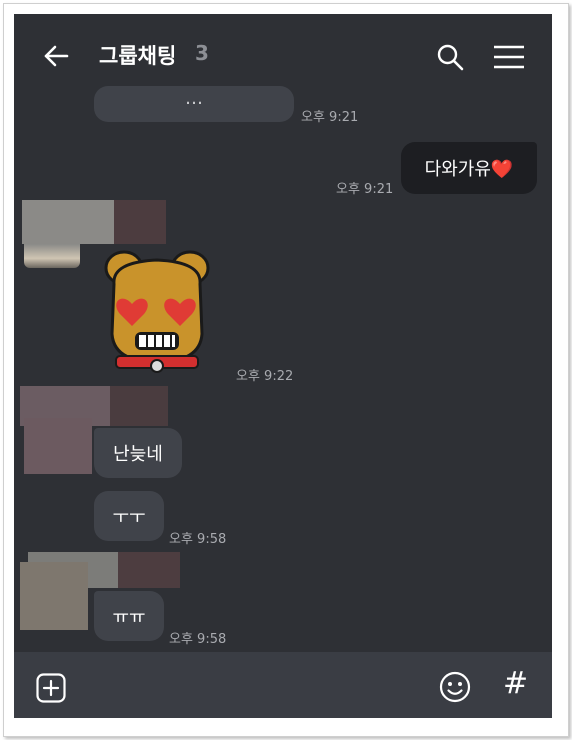 The height and width of the screenshot is (740, 572). What do you see at coordinates (265, 376) in the screenshot?
I see `message-time: 오후 9:22` at bounding box center [265, 376].